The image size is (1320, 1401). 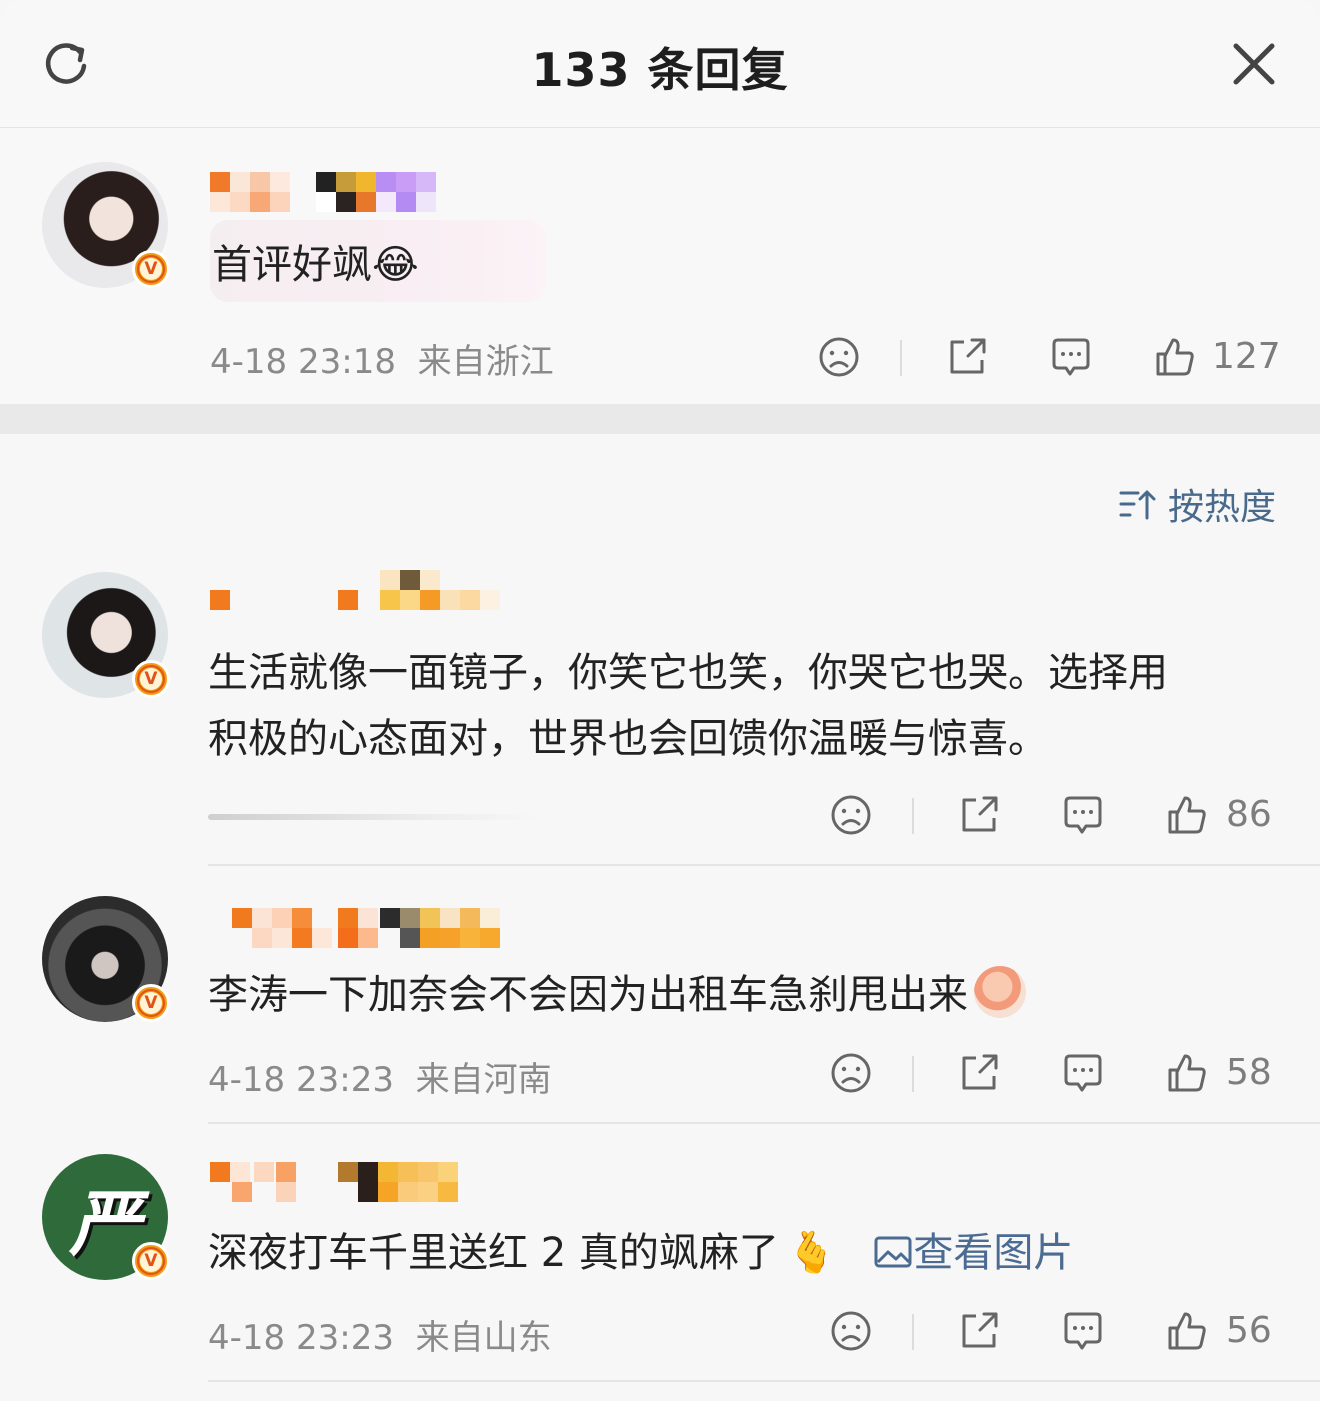 I want to click on avatar: 严 V, so click(x=106, y=1217).